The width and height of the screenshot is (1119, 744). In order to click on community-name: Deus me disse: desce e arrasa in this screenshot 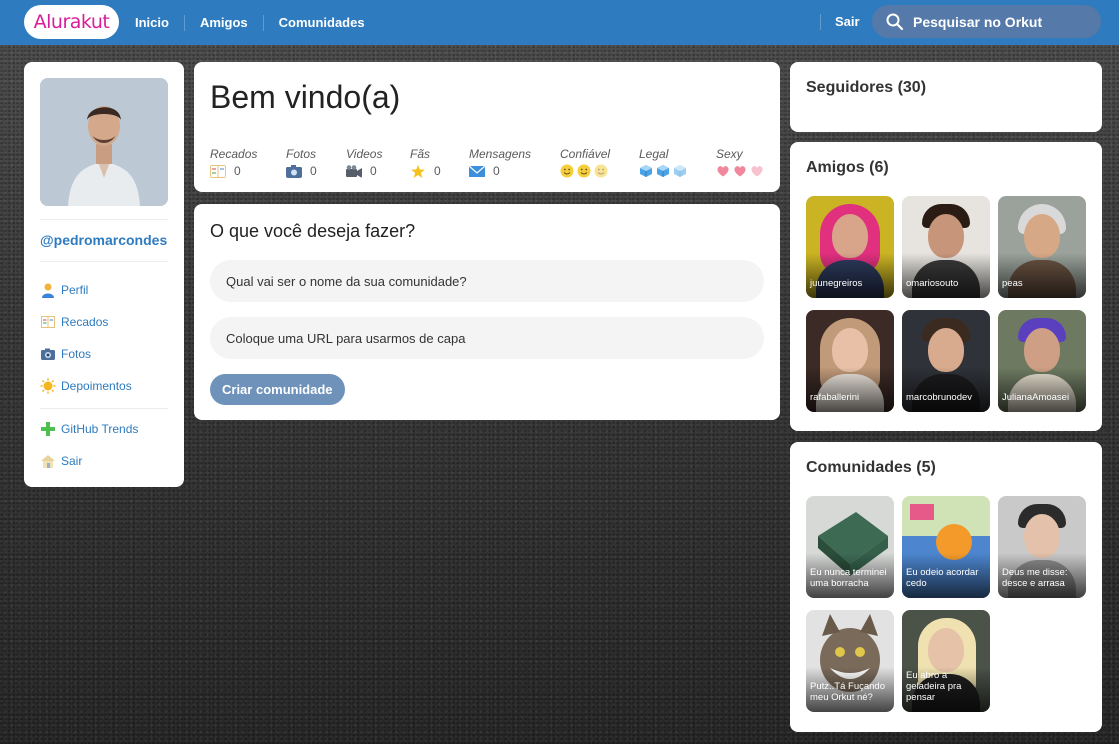, I will do `click(1035, 578)`.